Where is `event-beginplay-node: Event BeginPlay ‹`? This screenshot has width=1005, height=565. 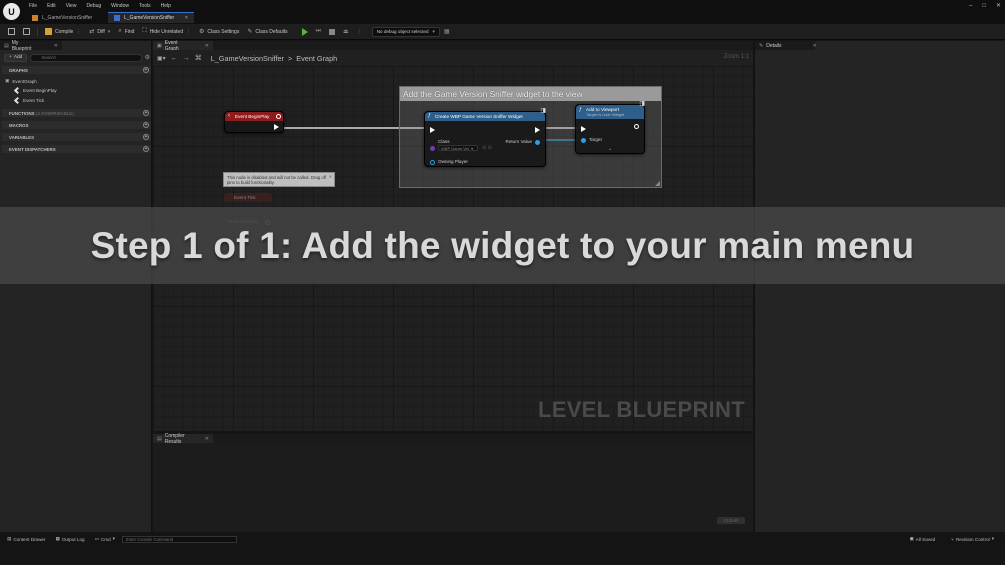 event-beginplay-node: Event BeginPlay ‹ is located at coordinates (254, 122).